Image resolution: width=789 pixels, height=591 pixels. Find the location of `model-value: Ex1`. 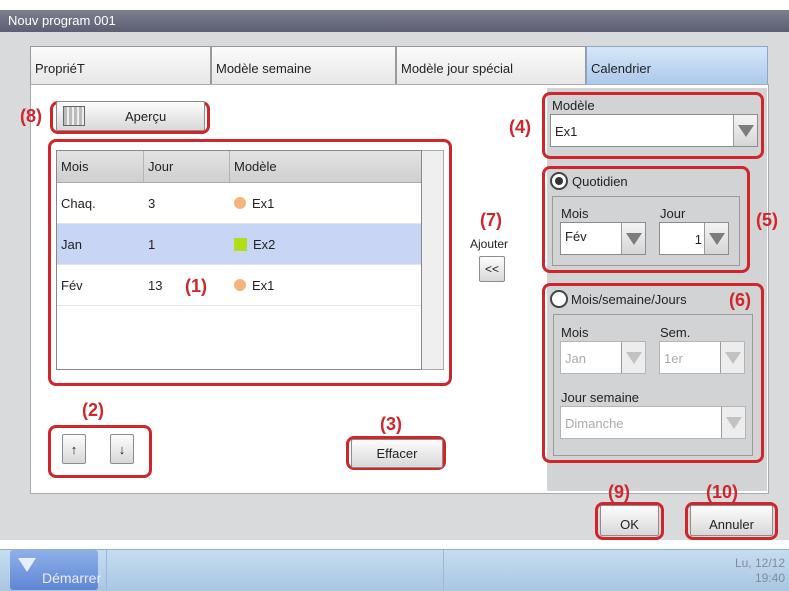

model-value: Ex1 is located at coordinates (566, 131).